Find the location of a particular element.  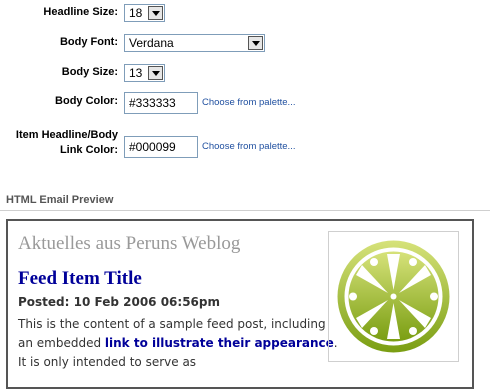

body-size-label: Body Size: is located at coordinates (89, 72).